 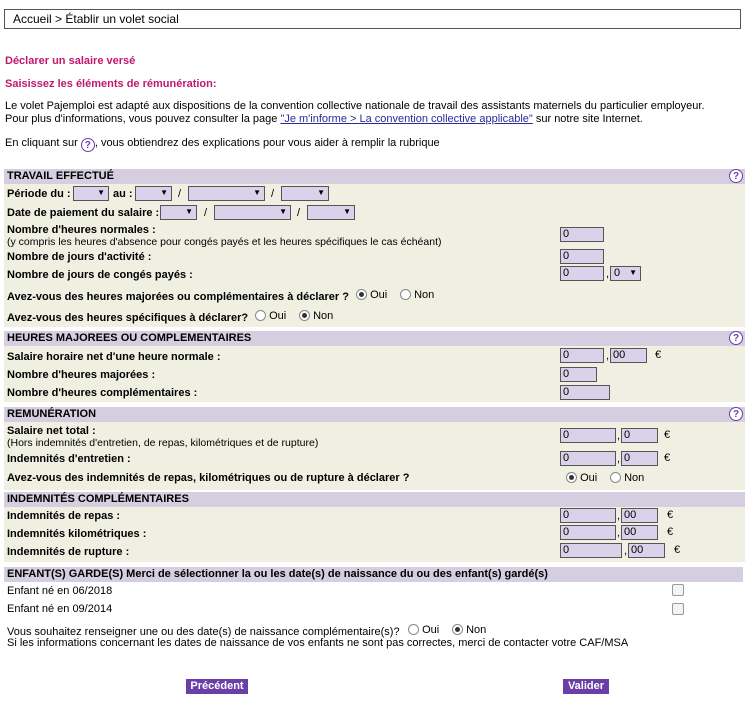 What do you see at coordinates (60, 176) in the screenshot?
I see `section-title-travail: TRAVAIL EFFECTUÉ` at bounding box center [60, 176].